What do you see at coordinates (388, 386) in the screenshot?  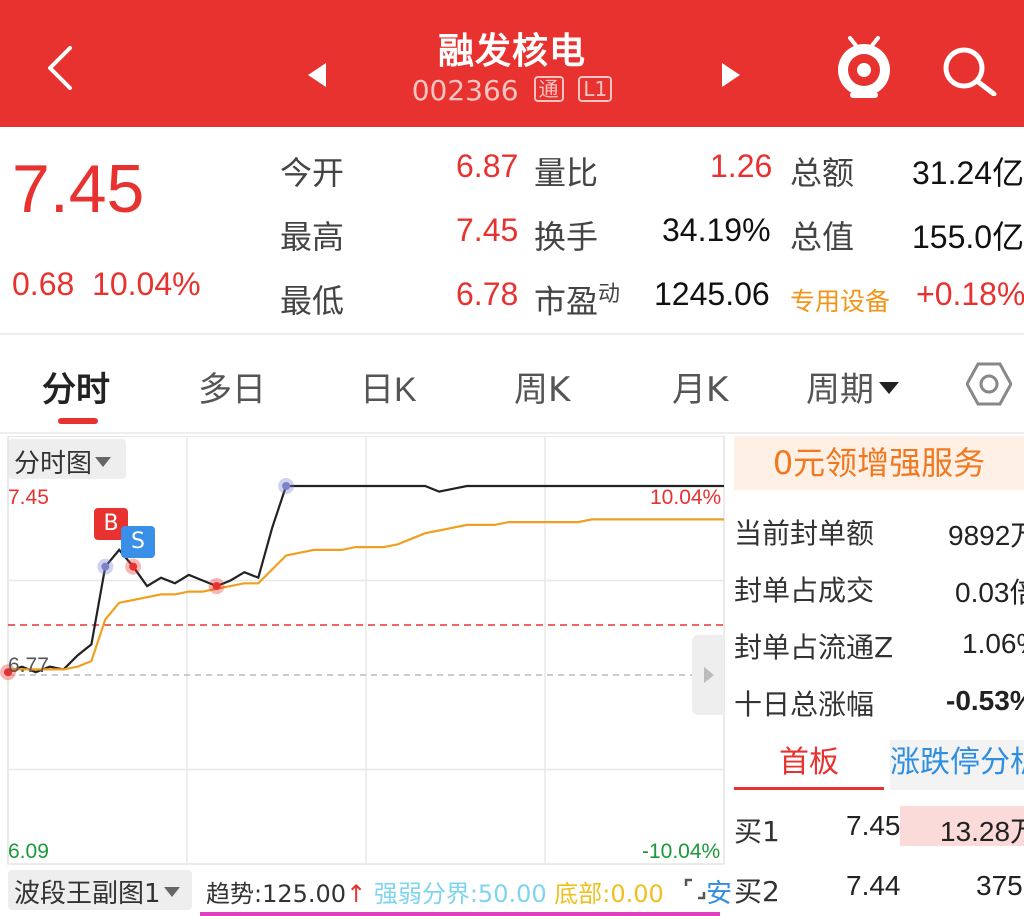 I see `tab-daily-k: 日K` at bounding box center [388, 386].